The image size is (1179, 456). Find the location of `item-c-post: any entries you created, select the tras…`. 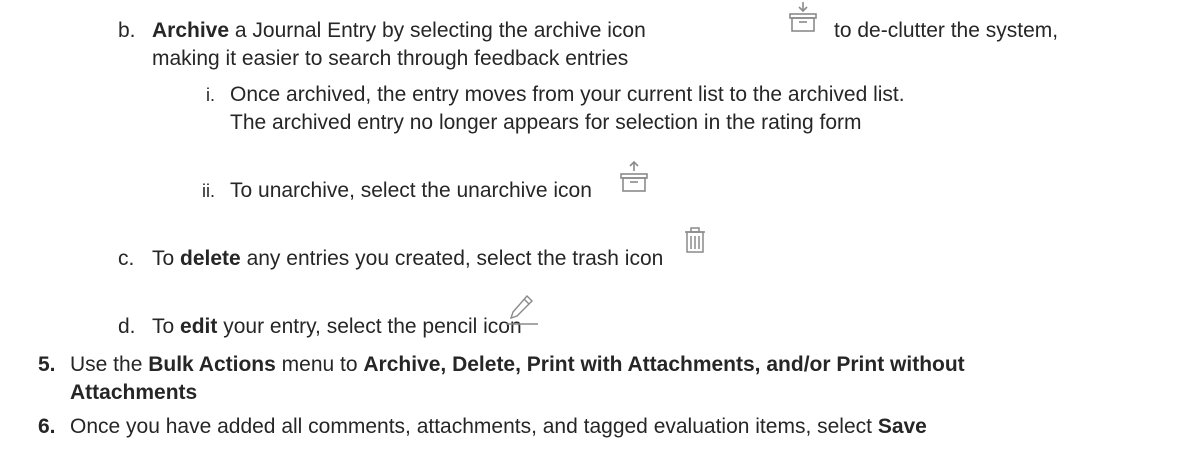

item-c-post: any entries you created, select the tras… is located at coordinates (455, 258).